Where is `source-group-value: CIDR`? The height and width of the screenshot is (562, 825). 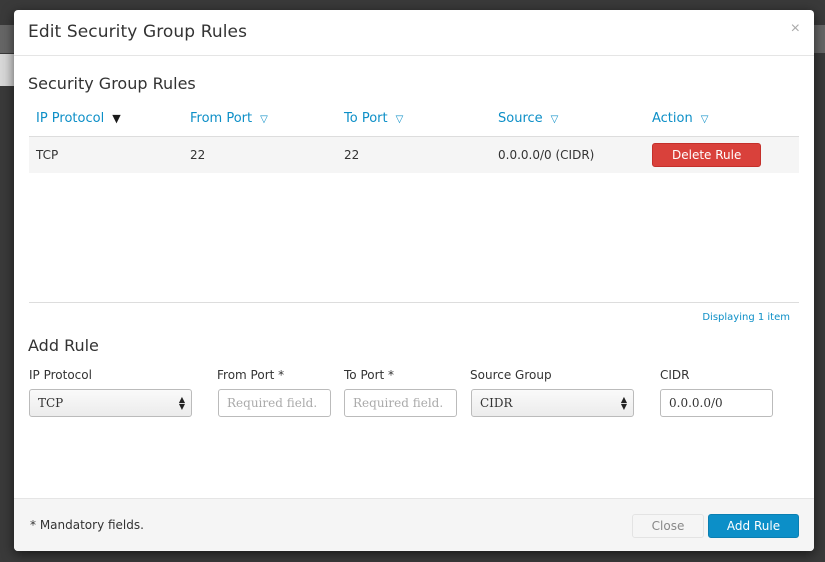
source-group-value: CIDR is located at coordinates (496, 403).